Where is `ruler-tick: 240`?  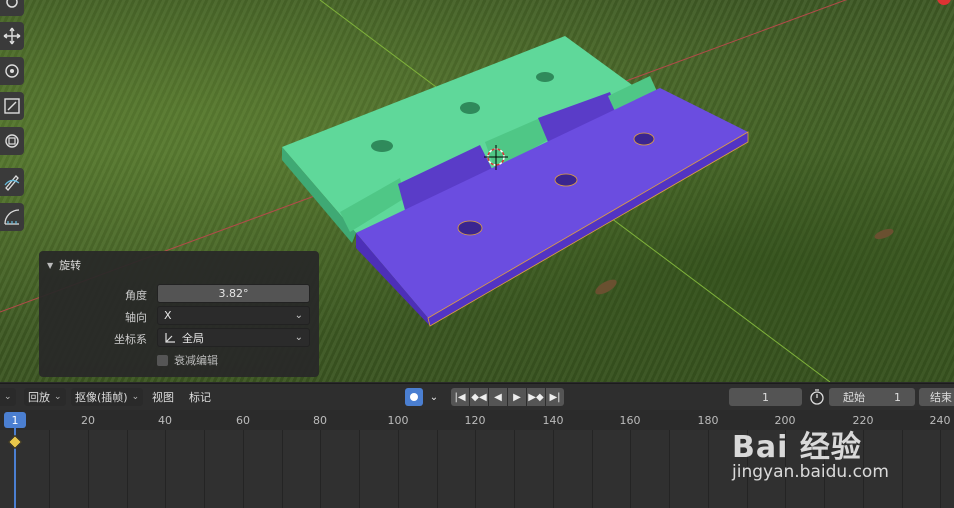
ruler-tick: 240 is located at coordinates (940, 420).